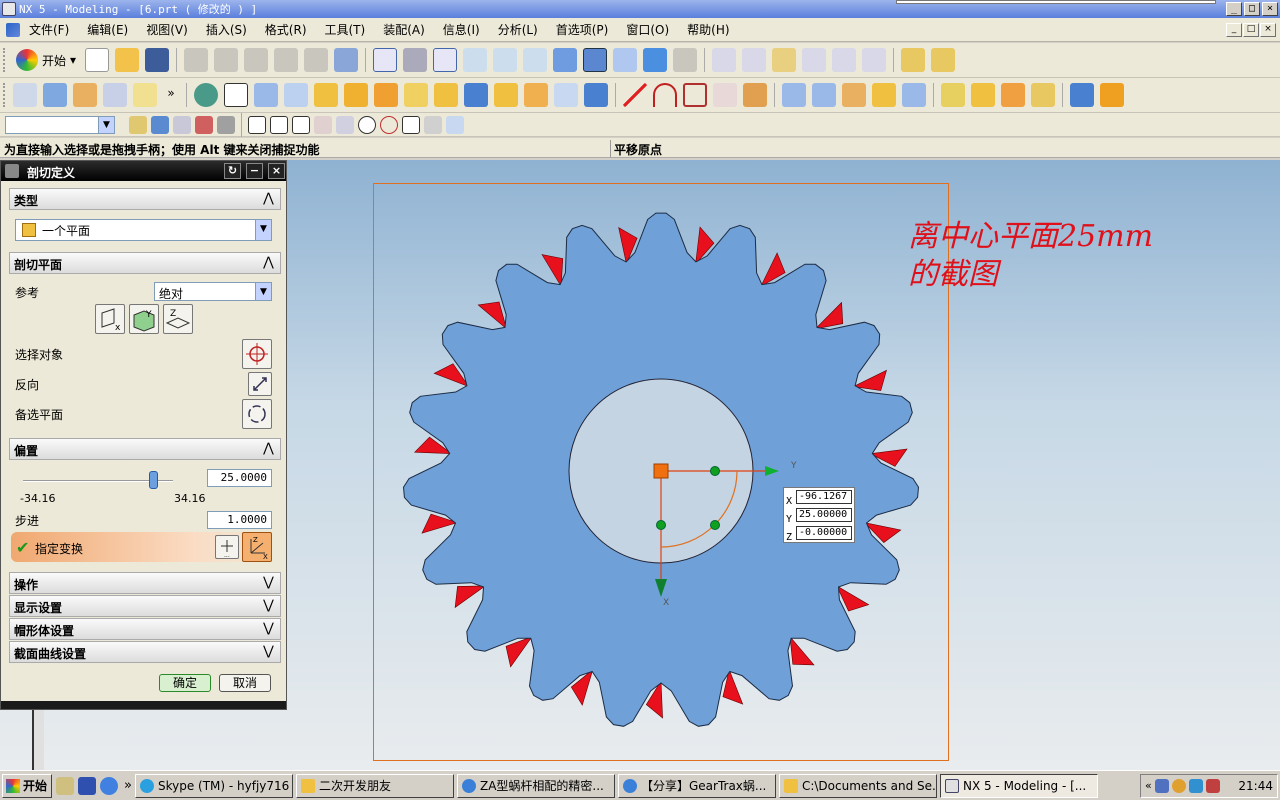 The width and height of the screenshot is (1280, 800). I want to click on section-type-select: 一个平面 ▼, so click(143, 230).